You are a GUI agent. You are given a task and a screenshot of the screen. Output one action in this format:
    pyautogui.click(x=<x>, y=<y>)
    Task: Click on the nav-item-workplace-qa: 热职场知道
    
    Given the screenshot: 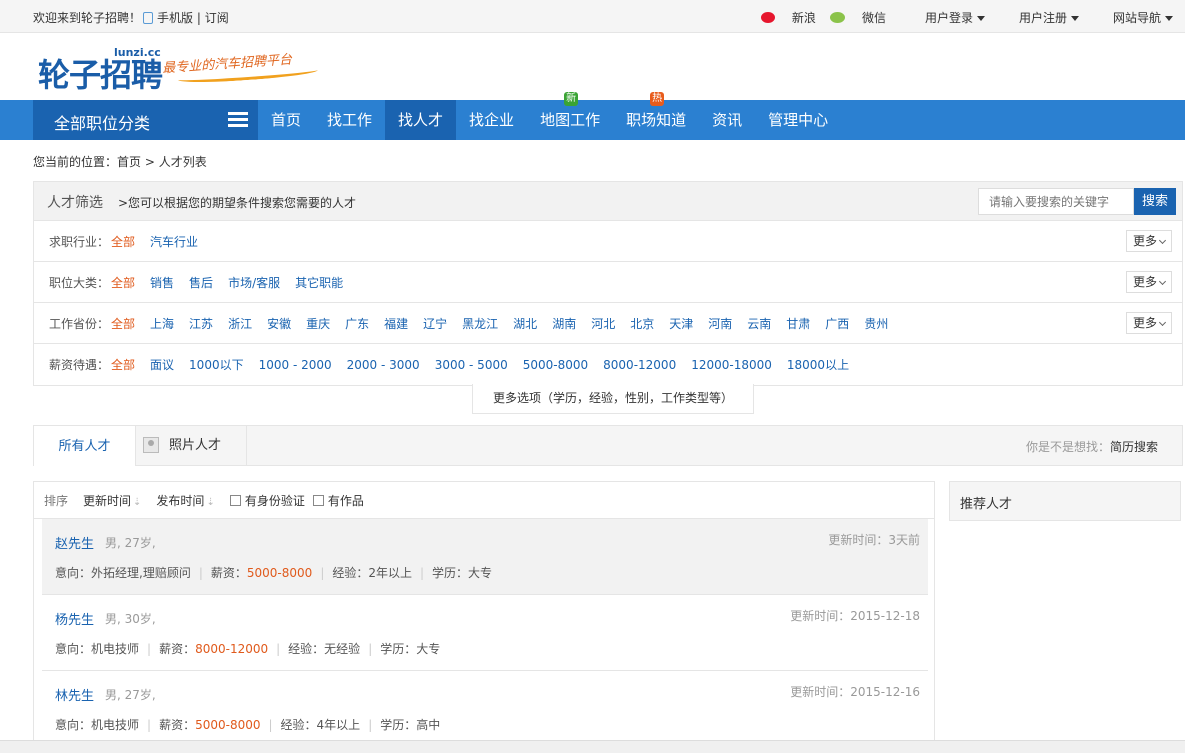 What is the action you would take?
    pyautogui.click(x=656, y=116)
    